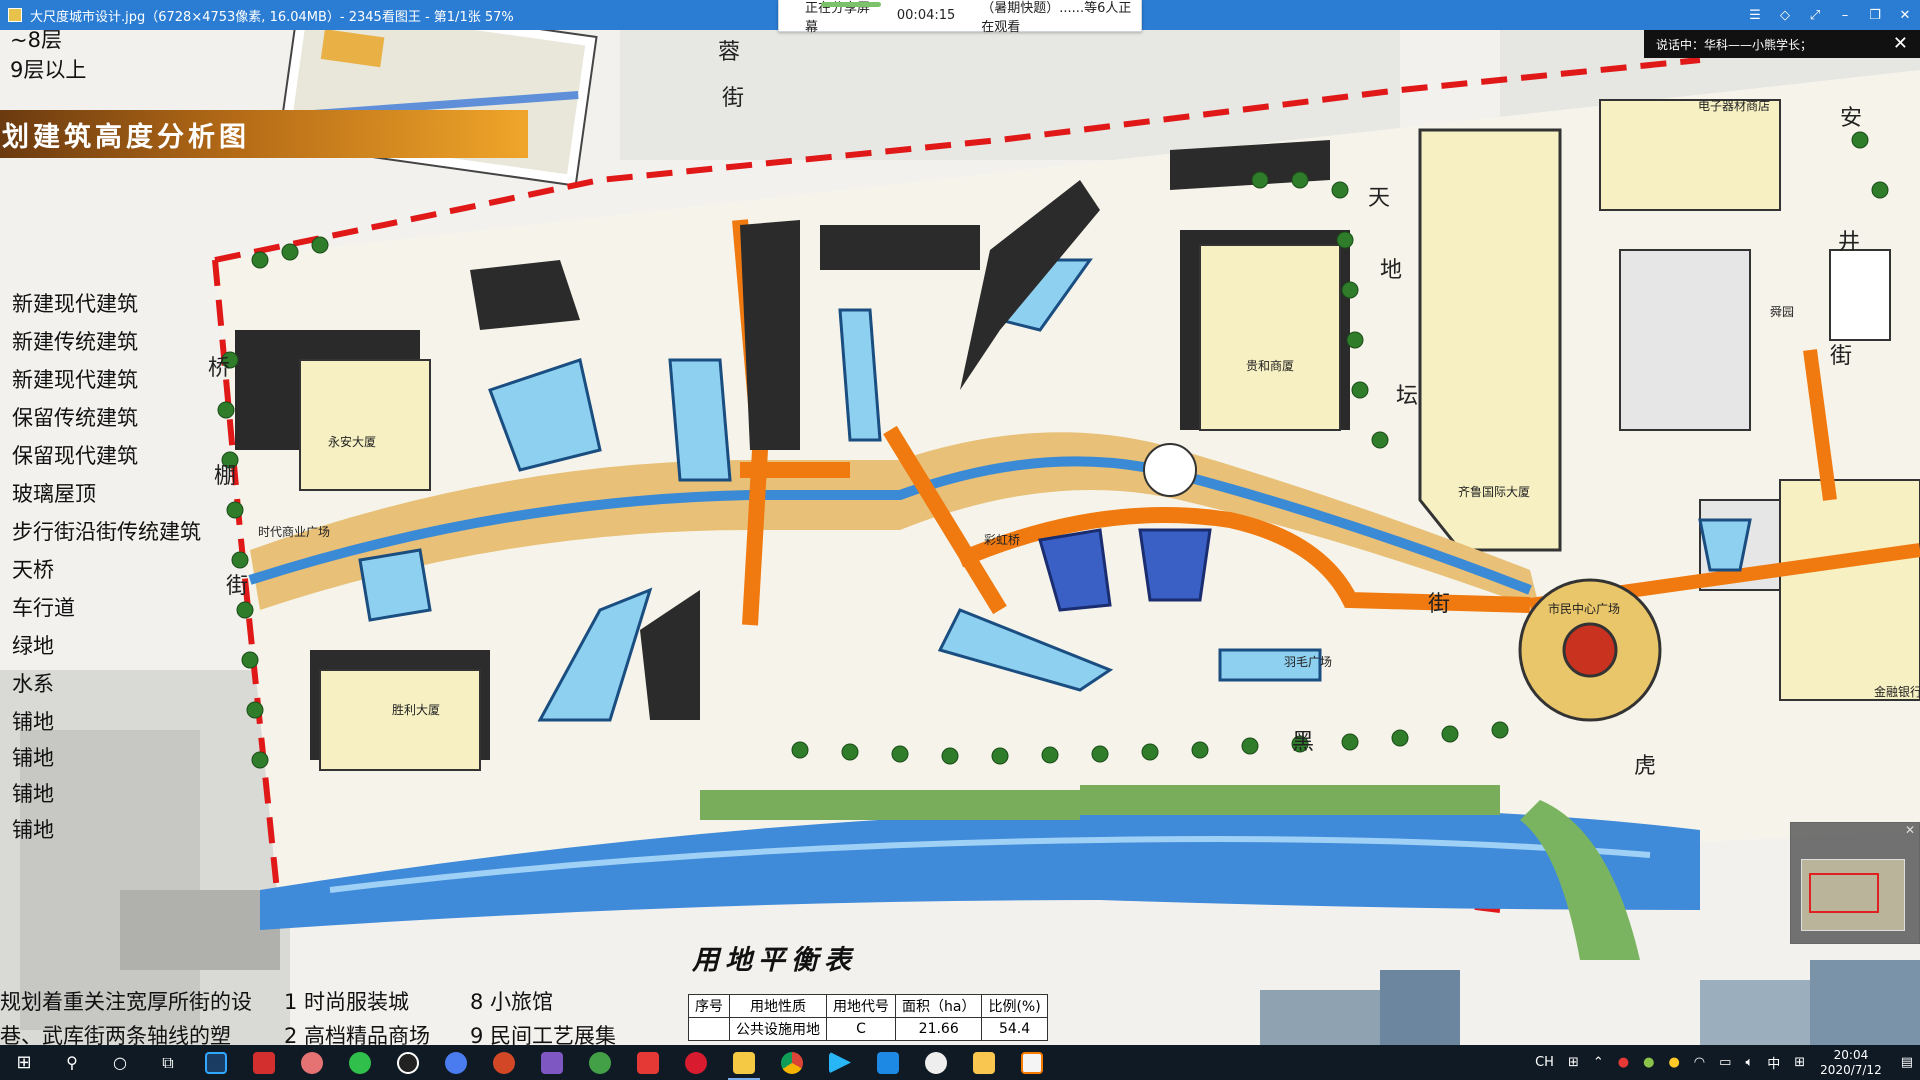  I want to click on media-player-icon, so click(840, 1062).